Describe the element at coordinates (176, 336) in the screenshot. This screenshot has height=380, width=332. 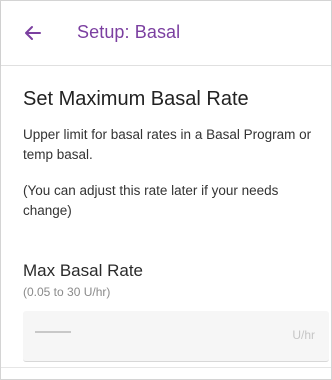
I see `max-basal-rate-input: U/hr` at that location.